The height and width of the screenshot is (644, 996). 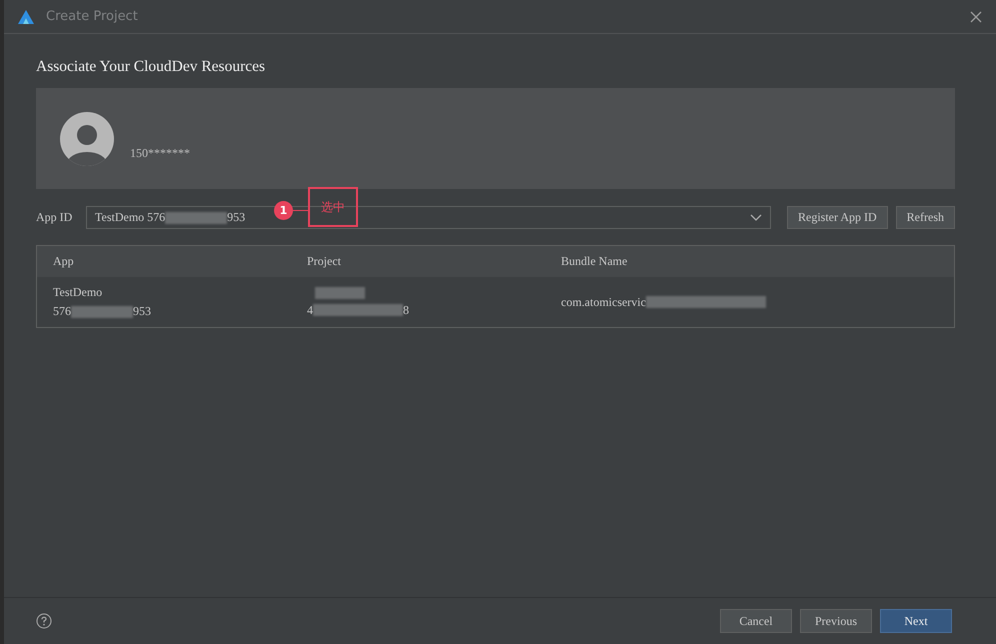 What do you see at coordinates (333, 207) in the screenshot?
I see `annotation-label: 选中` at bounding box center [333, 207].